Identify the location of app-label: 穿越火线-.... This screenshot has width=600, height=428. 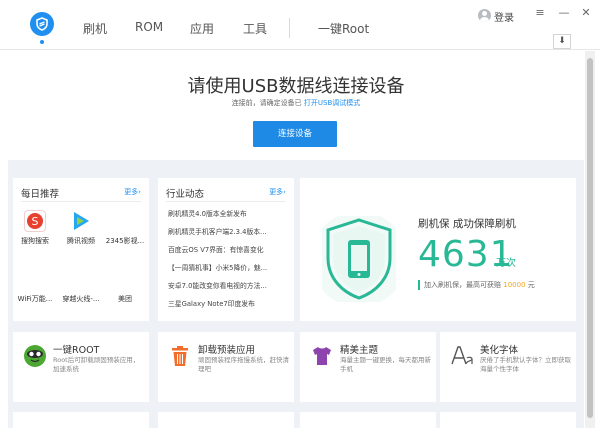
(81, 299).